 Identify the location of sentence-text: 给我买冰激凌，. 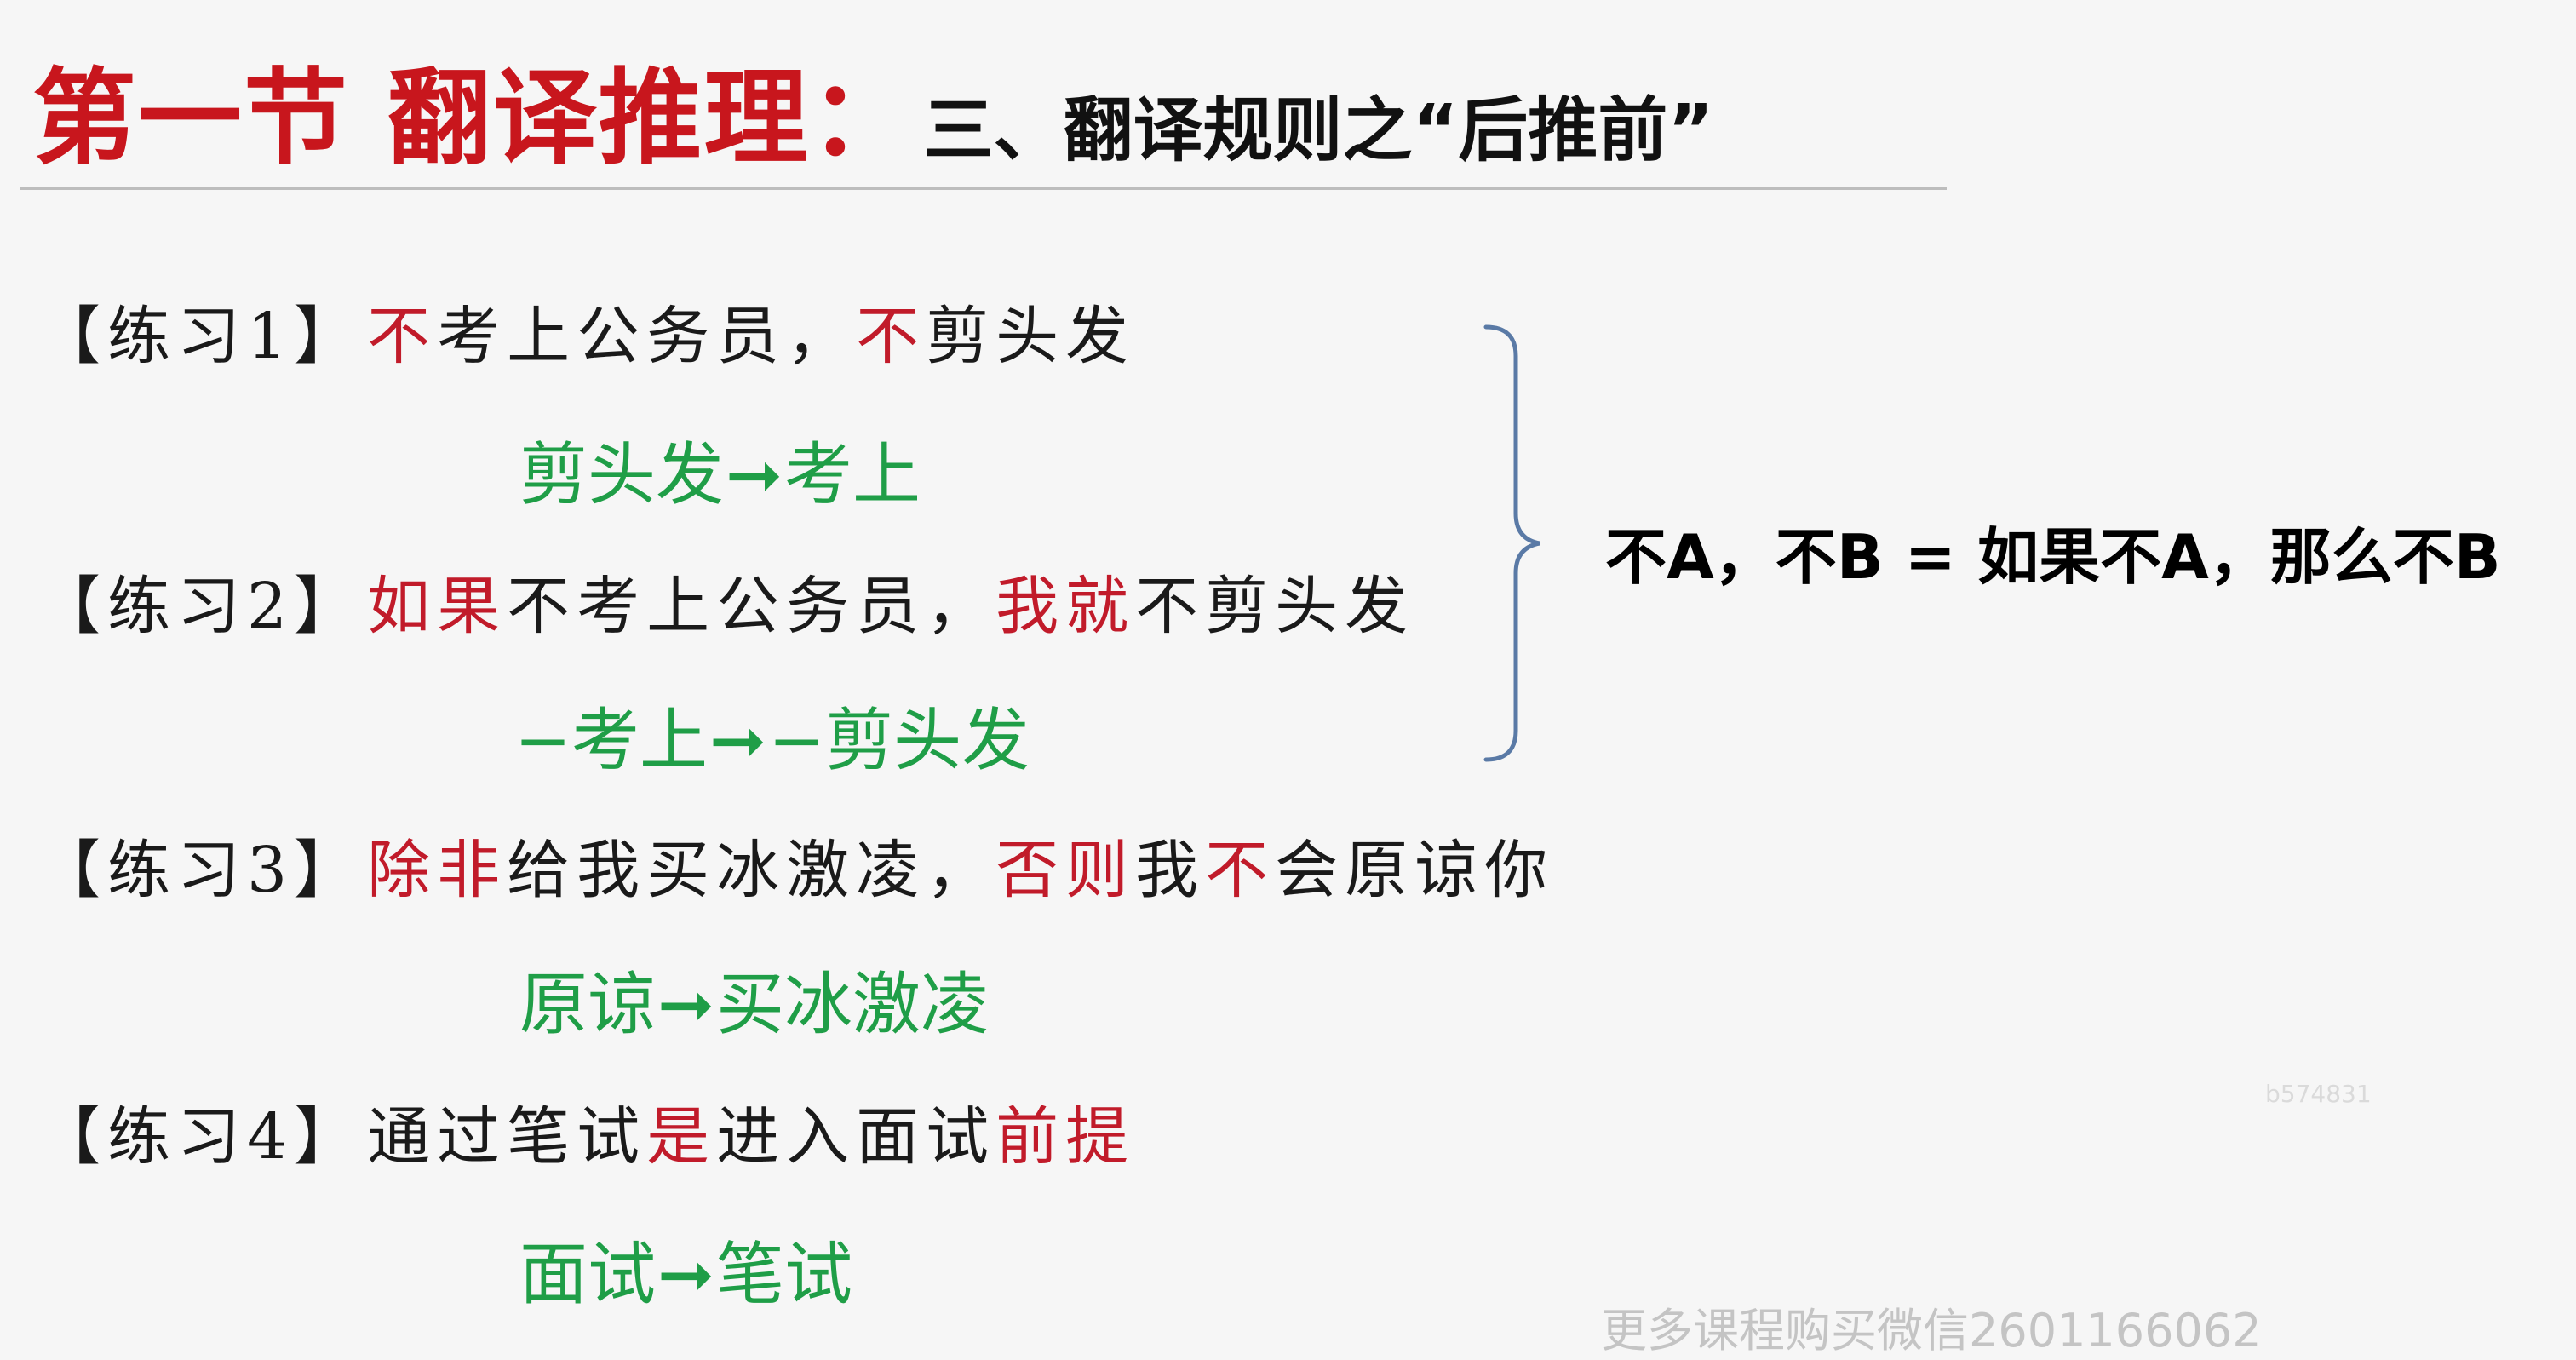
(751, 871).